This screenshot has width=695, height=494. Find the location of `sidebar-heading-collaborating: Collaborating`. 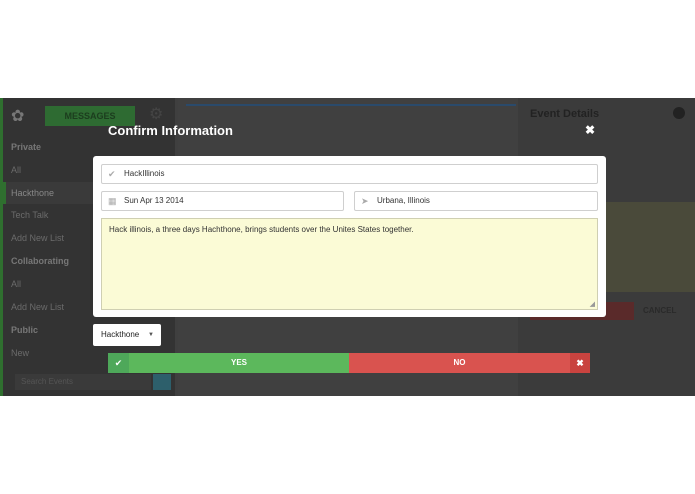

sidebar-heading-collaborating: Collaborating is located at coordinates (40, 261).